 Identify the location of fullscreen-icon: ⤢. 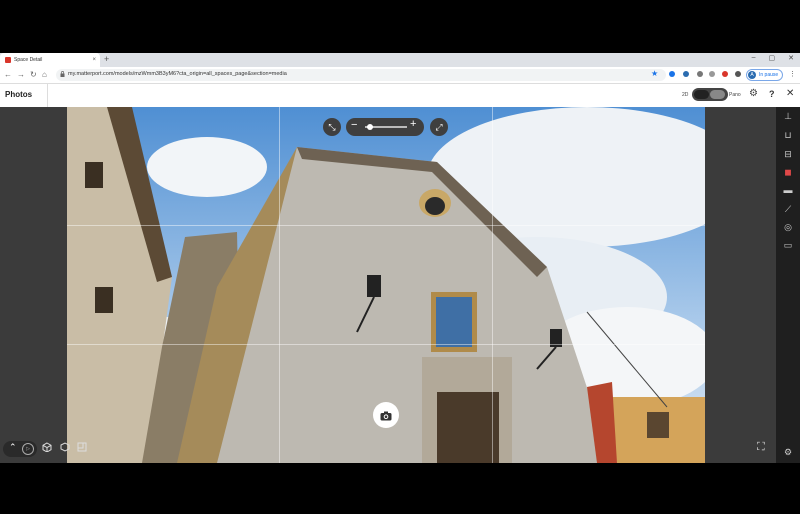
(439, 127).